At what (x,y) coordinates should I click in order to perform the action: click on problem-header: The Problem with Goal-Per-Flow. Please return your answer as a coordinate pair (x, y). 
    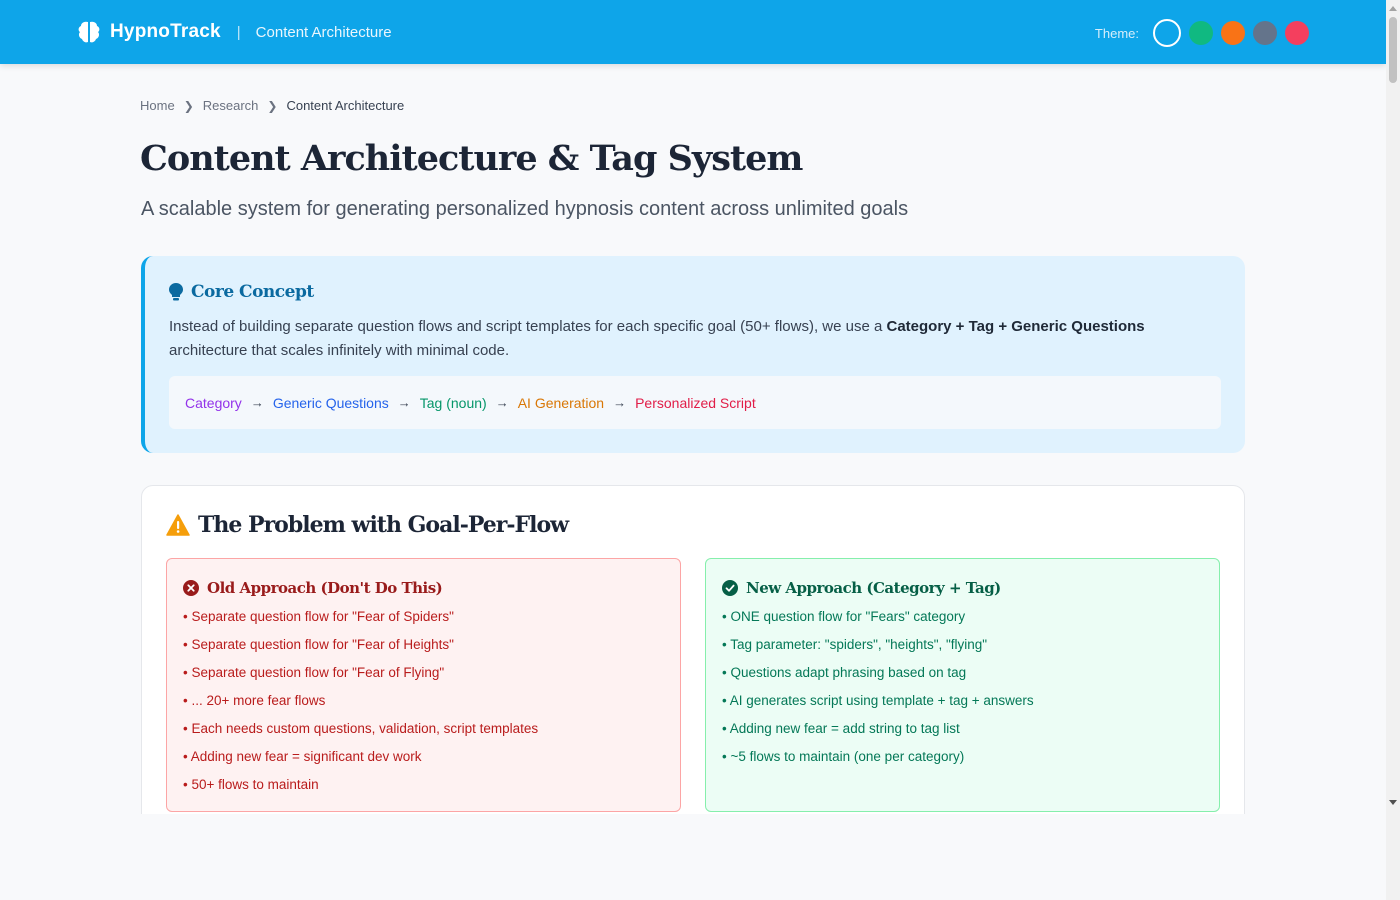
    Looking at the image, I should click on (367, 525).